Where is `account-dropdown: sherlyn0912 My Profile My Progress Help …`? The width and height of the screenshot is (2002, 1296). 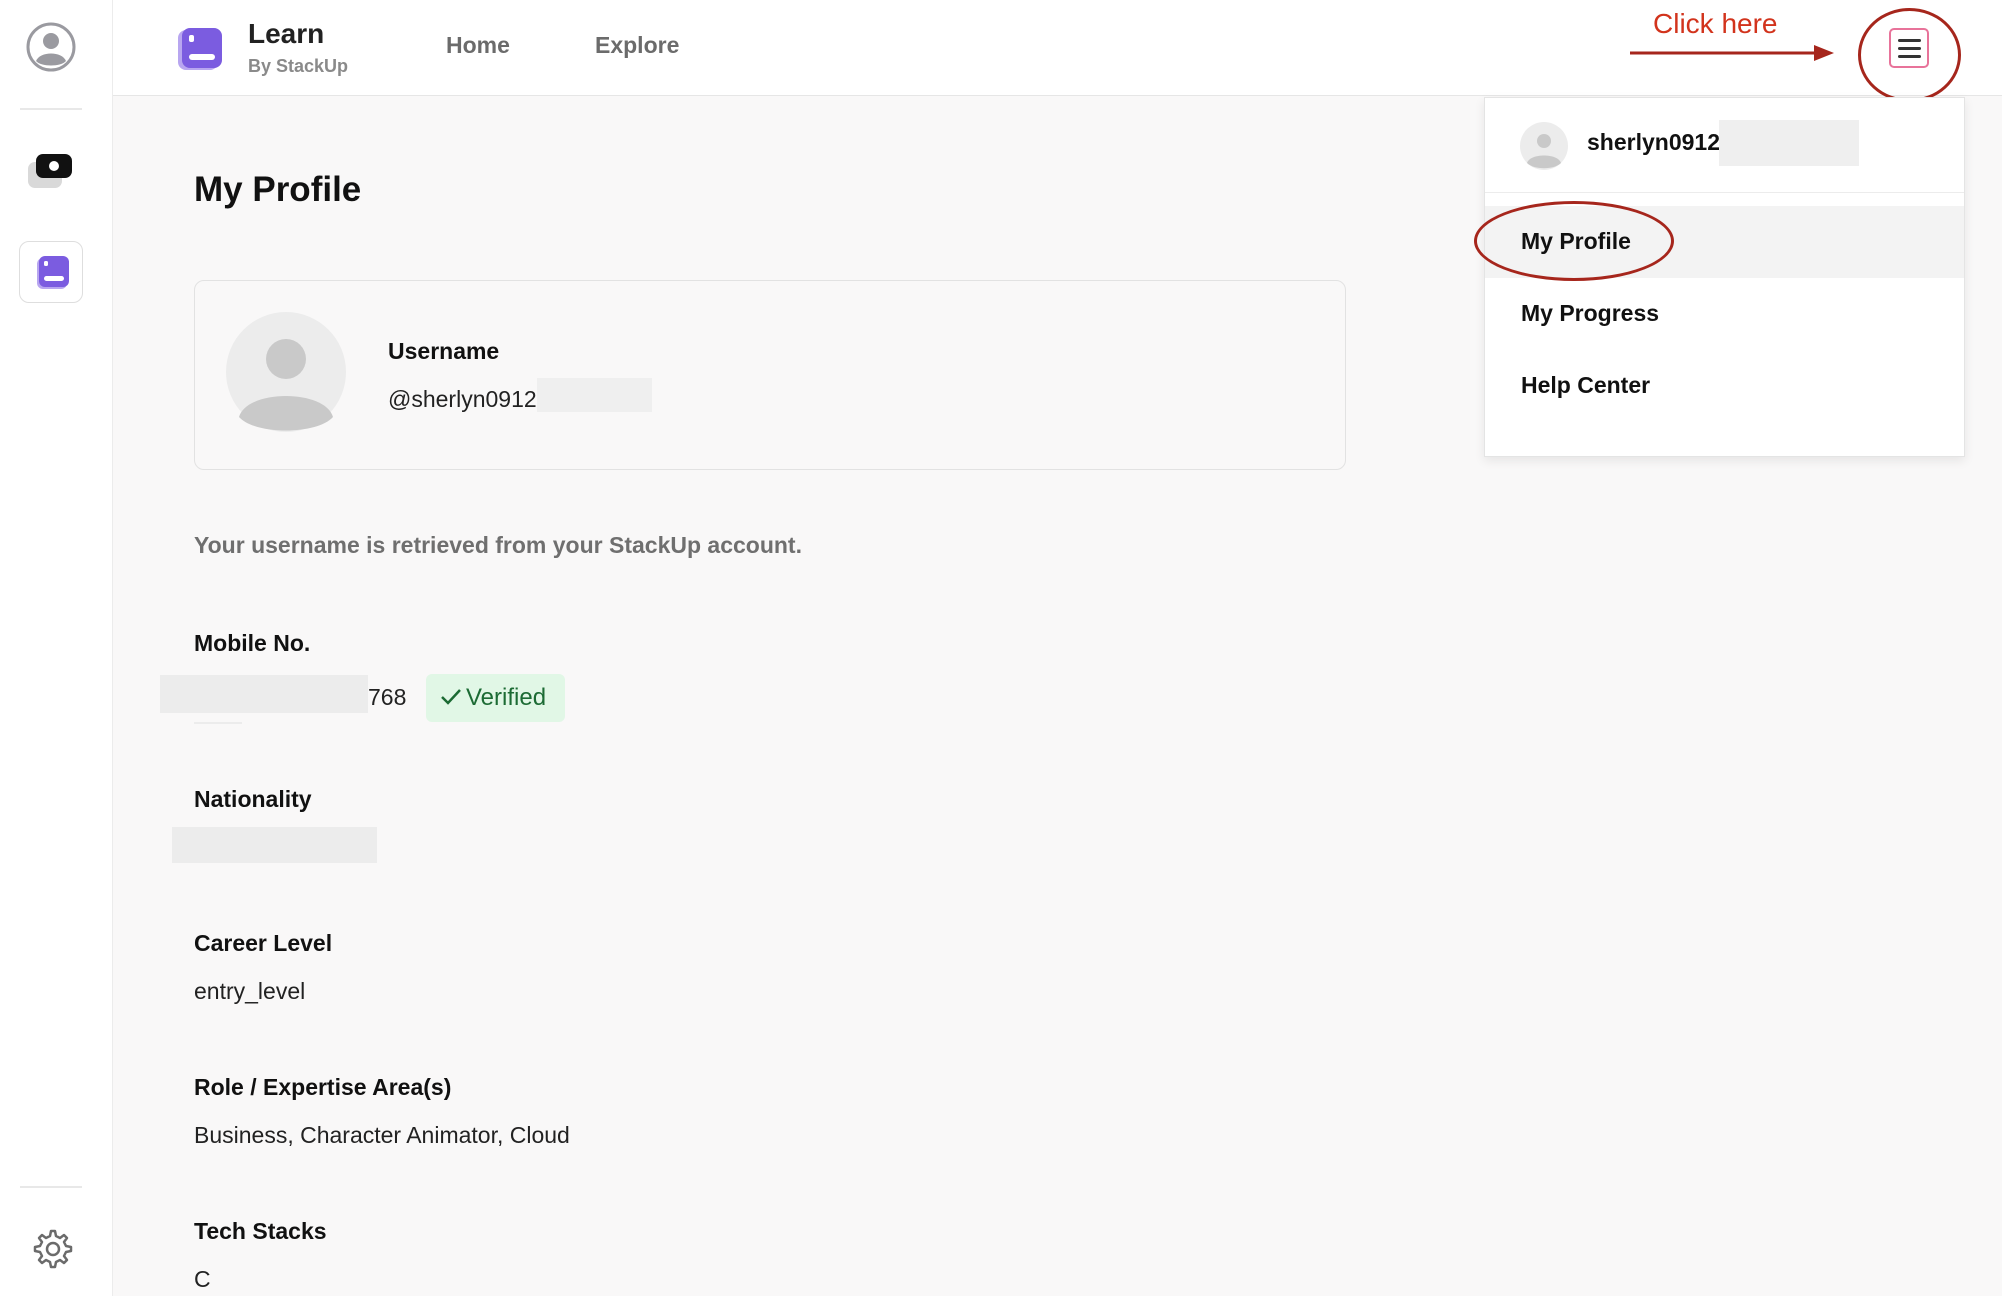
account-dropdown: sherlyn0912 My Profile My Progress Help … is located at coordinates (1724, 277).